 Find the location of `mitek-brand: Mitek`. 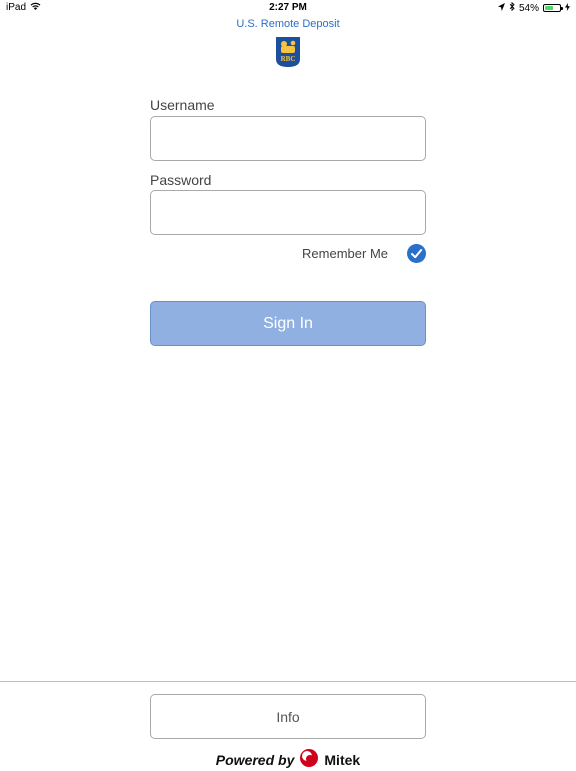

mitek-brand: Mitek is located at coordinates (342, 759).